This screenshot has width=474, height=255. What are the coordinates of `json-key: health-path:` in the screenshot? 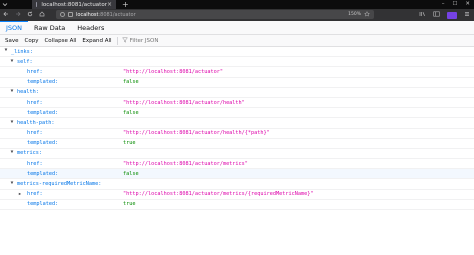 It's located at (36, 122).